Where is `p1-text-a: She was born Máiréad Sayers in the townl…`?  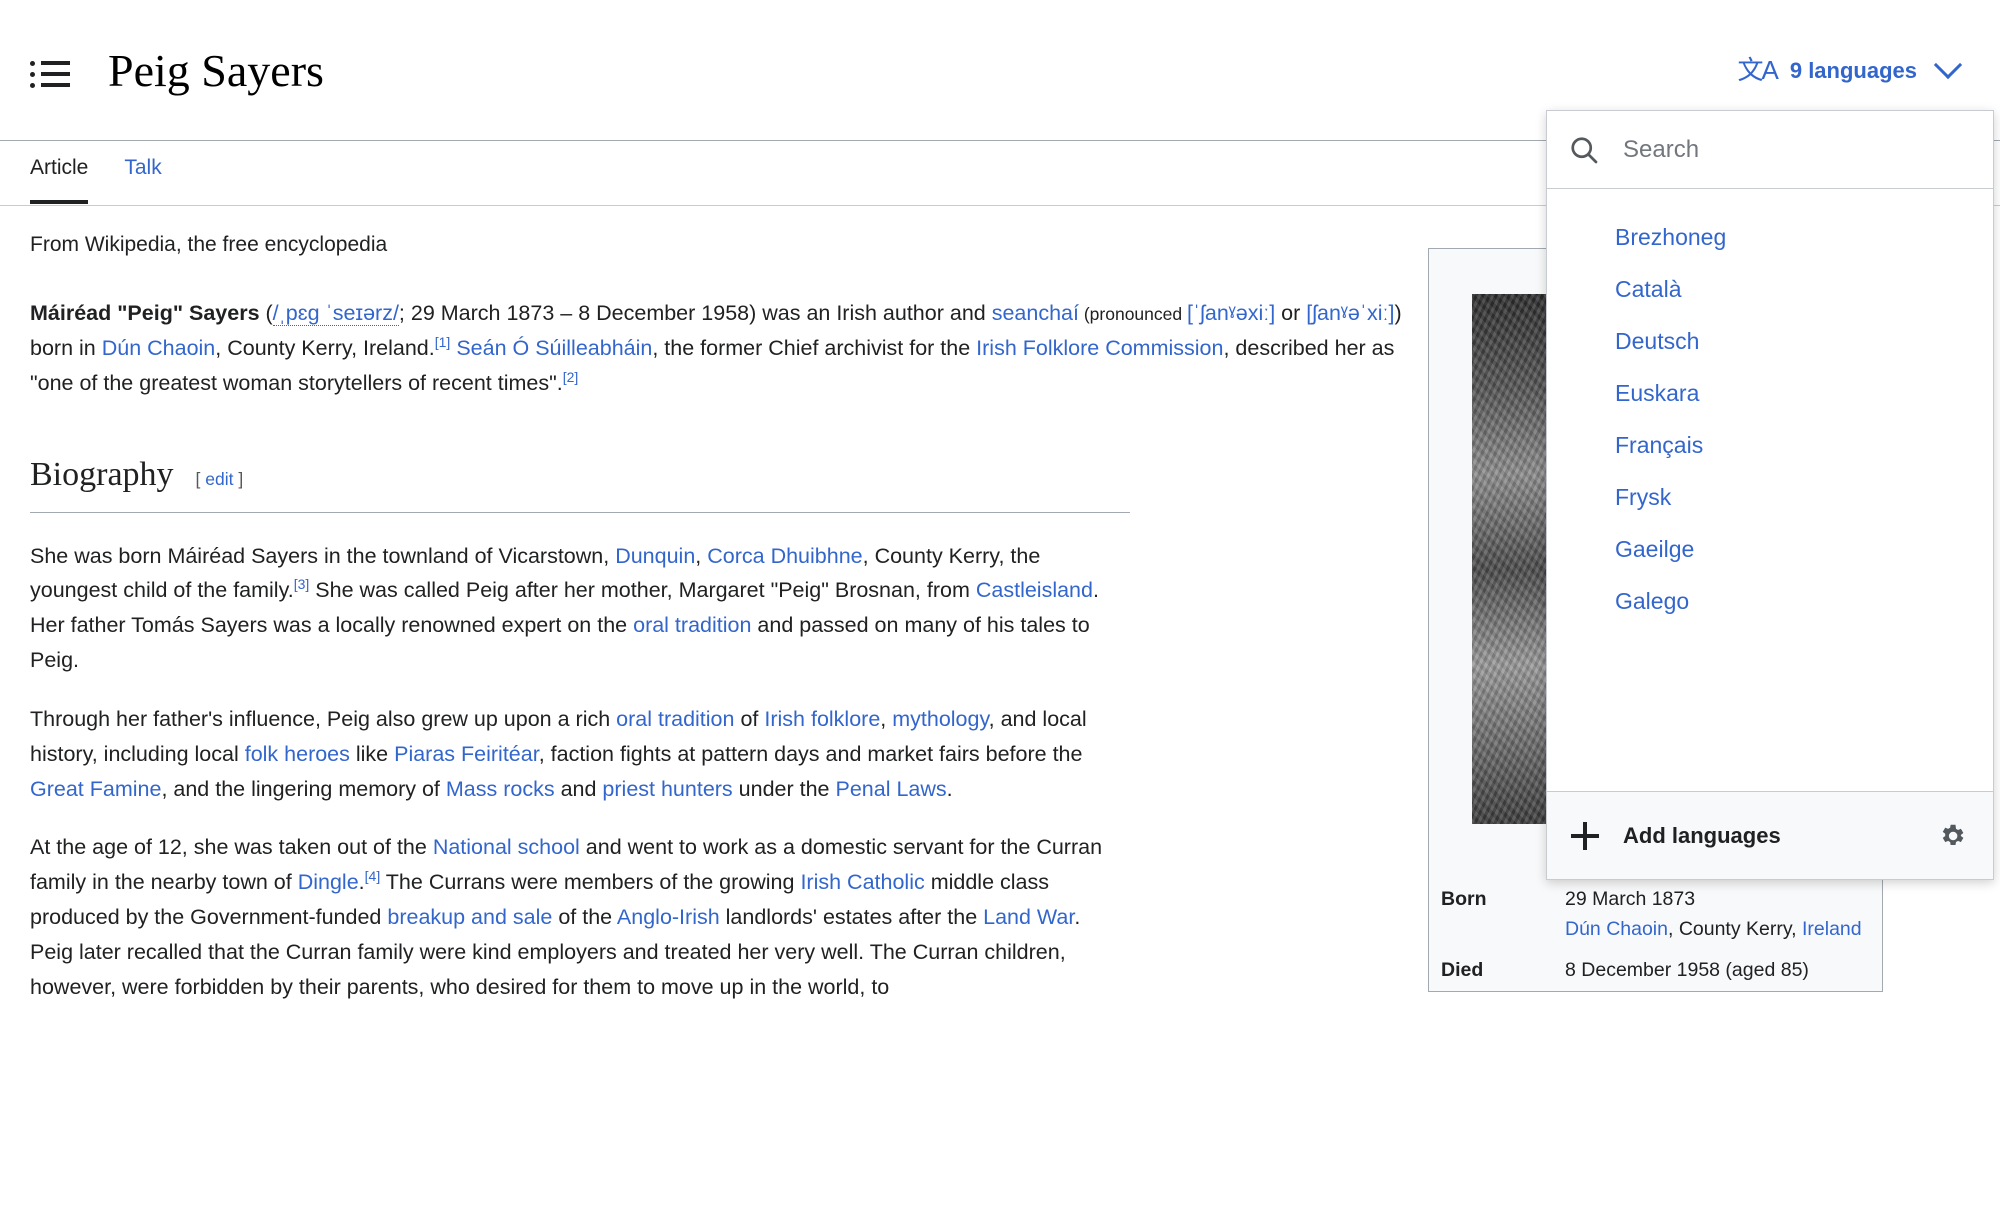 p1-text-a: She was born Máiréad Sayers in the townl… is located at coordinates (323, 555).